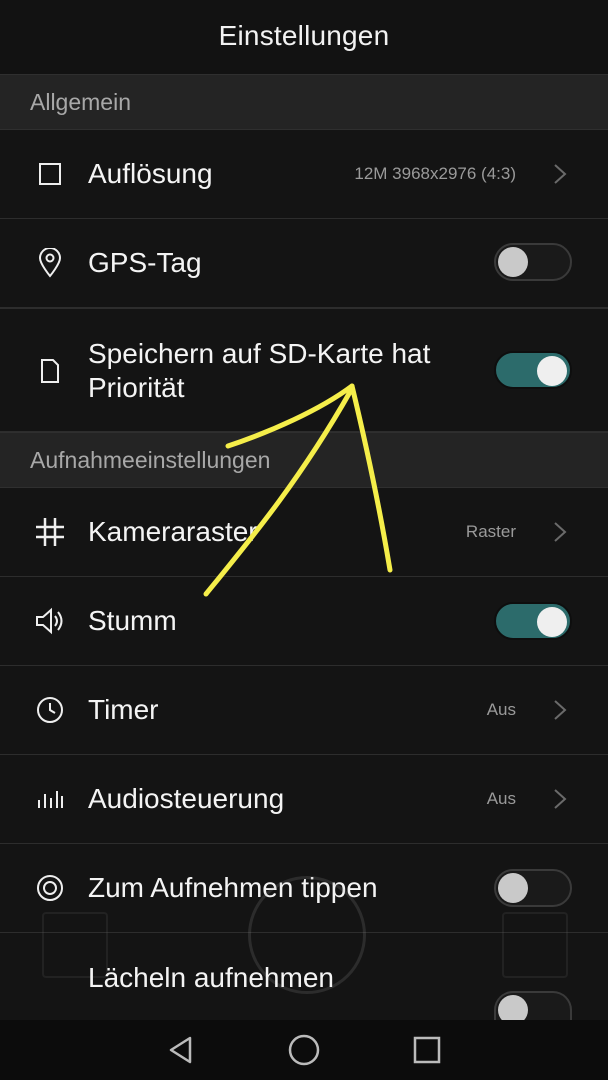 The width and height of the screenshot is (608, 1080). I want to click on back-icon, so click(181, 1050).